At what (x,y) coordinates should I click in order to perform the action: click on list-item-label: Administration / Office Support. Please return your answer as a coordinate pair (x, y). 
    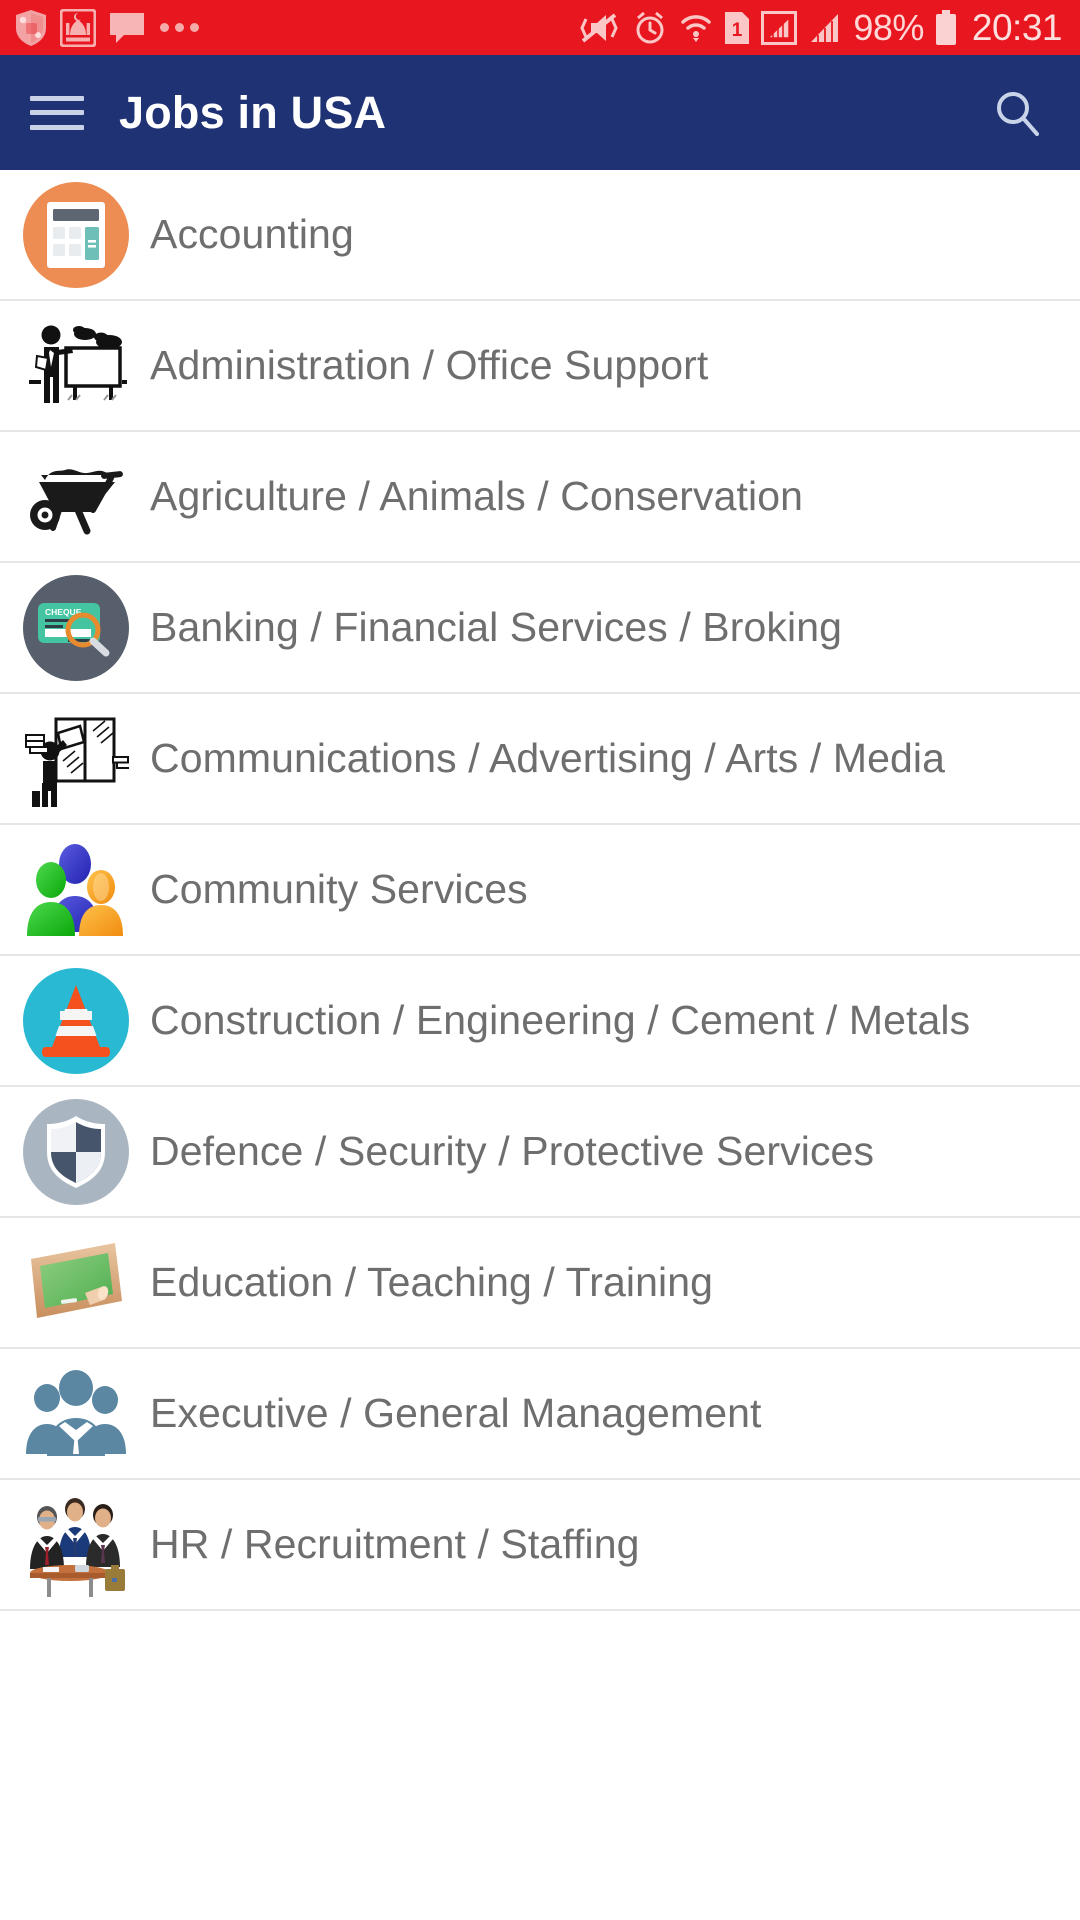
    Looking at the image, I should click on (429, 365).